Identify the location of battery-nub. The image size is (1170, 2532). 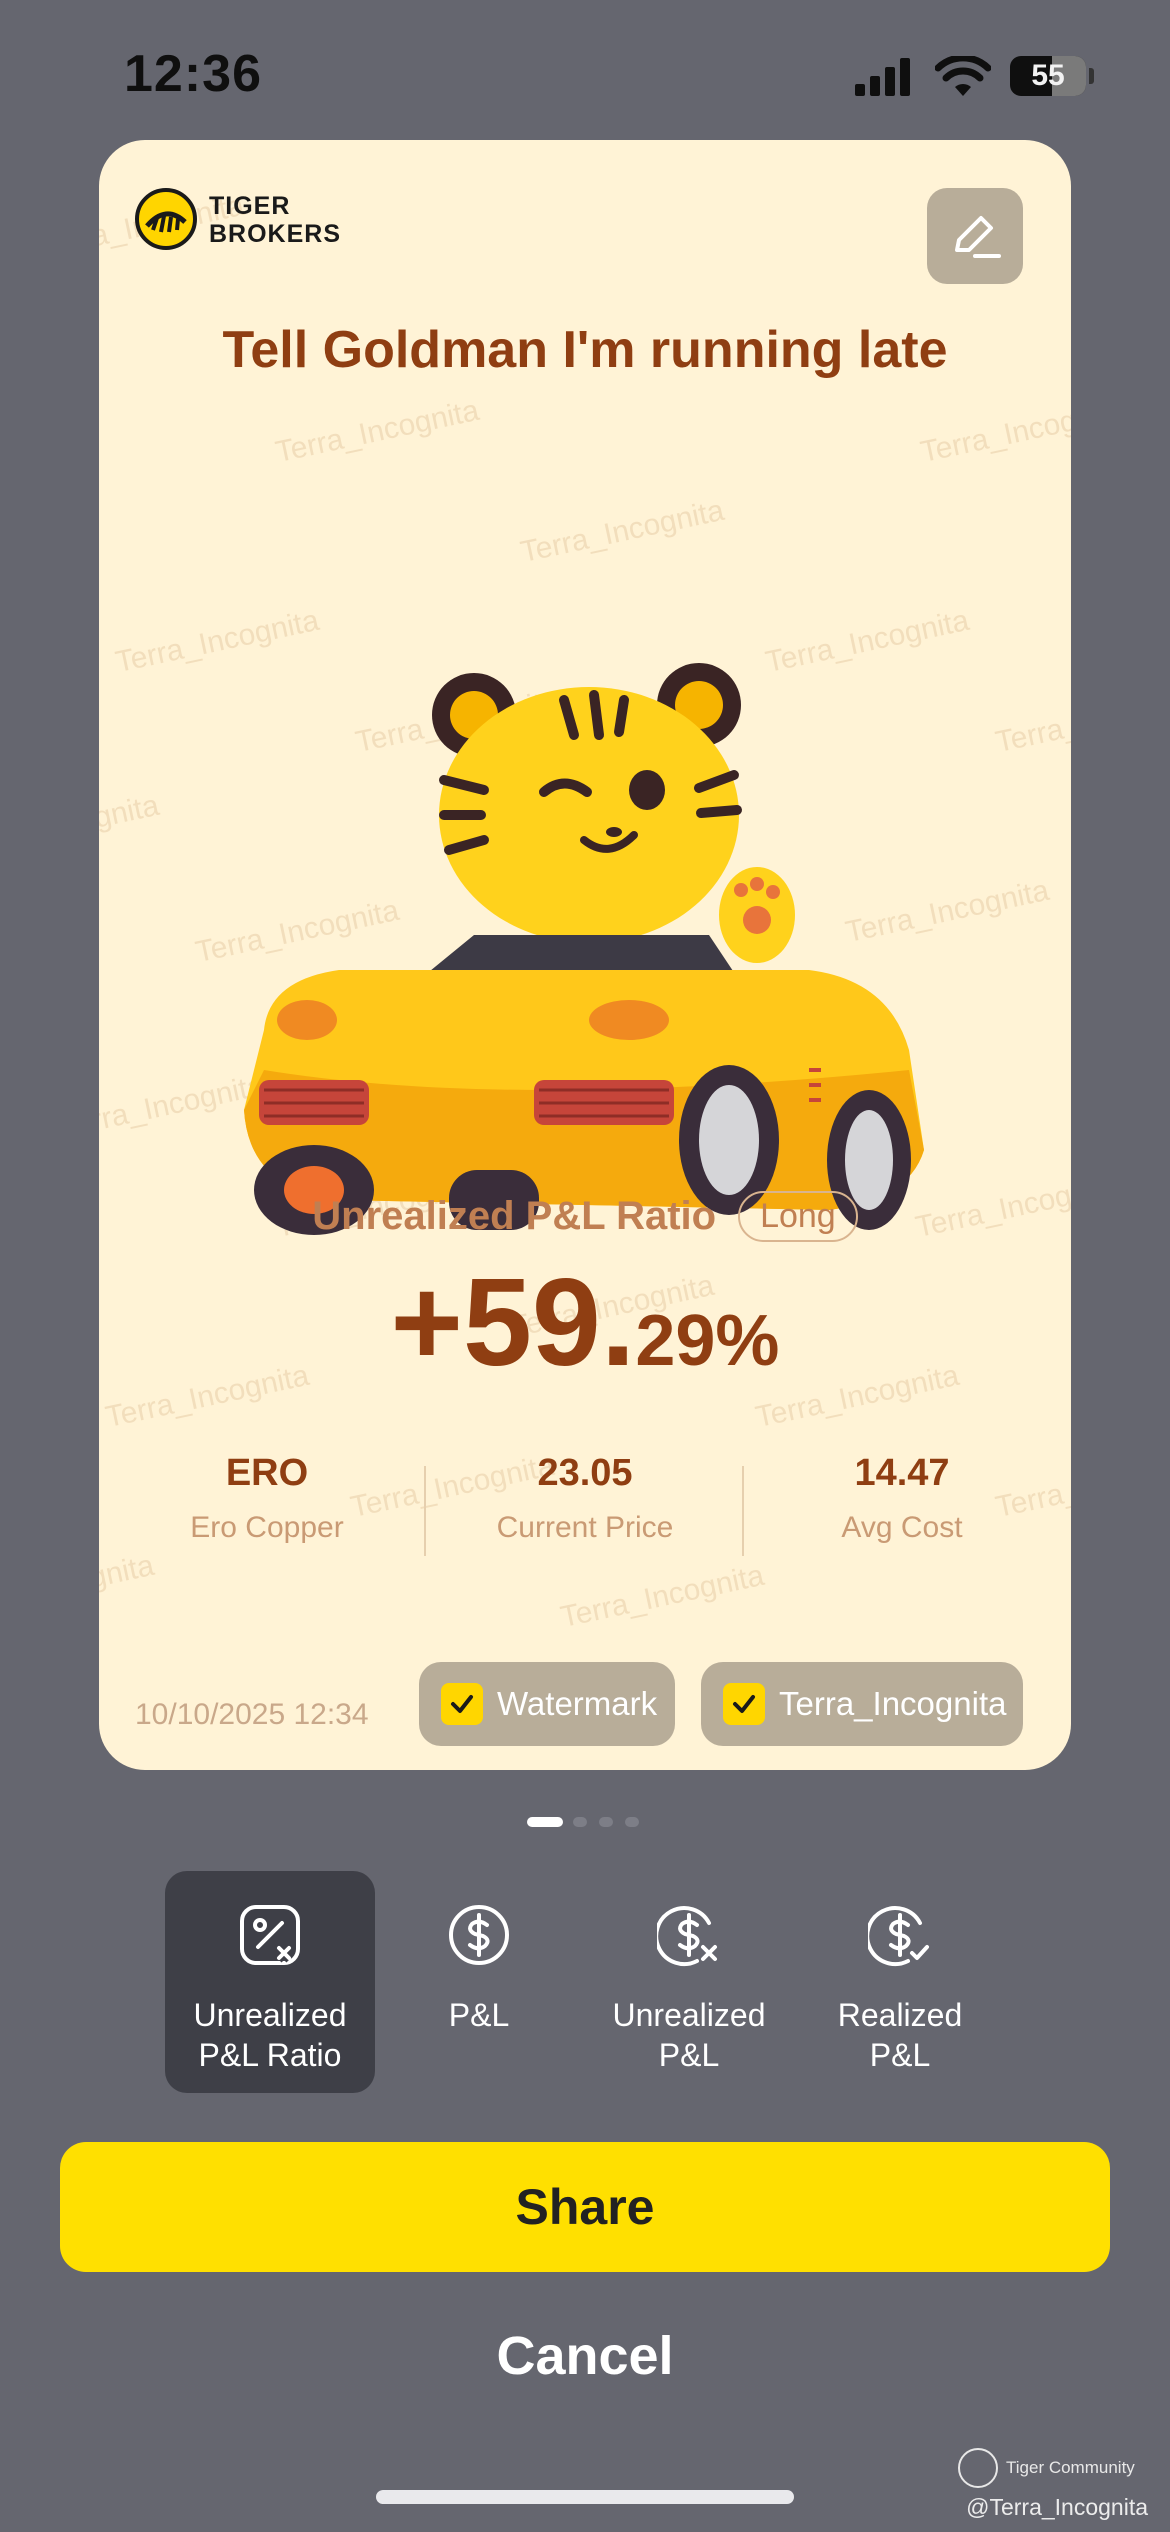
(1091, 76).